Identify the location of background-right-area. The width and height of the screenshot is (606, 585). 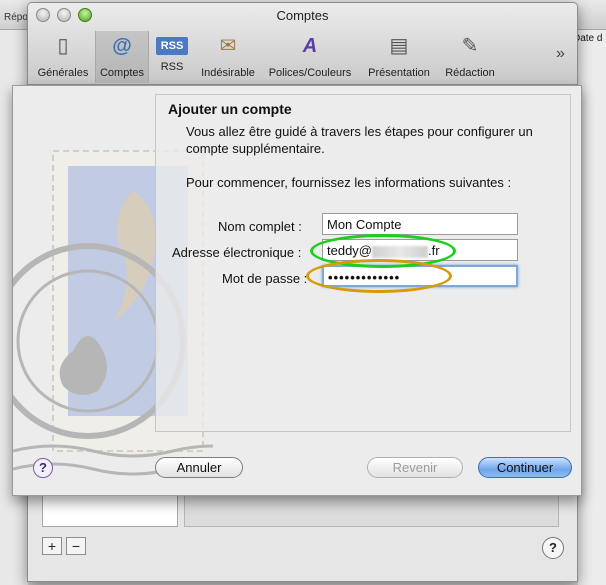
(592, 307).